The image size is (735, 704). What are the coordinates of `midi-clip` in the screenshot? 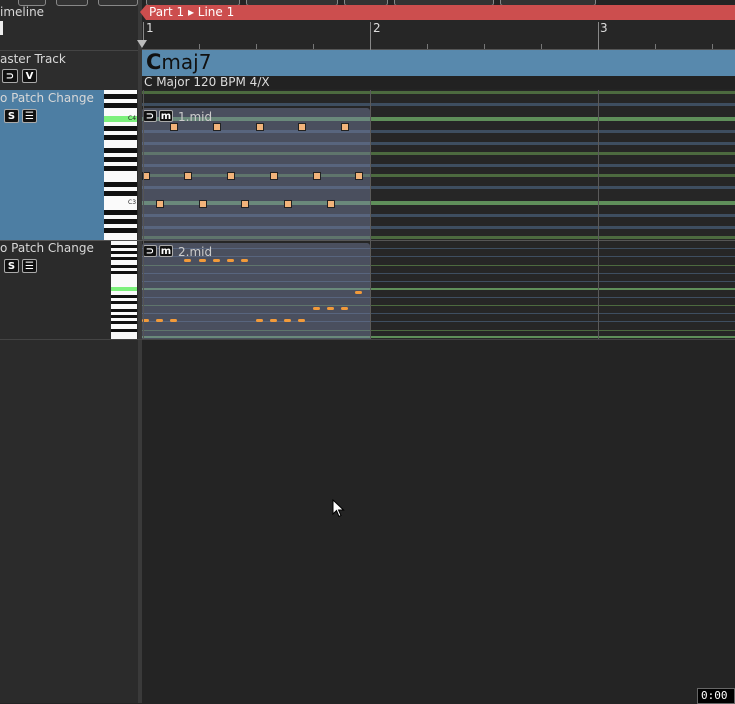 It's located at (256, 291).